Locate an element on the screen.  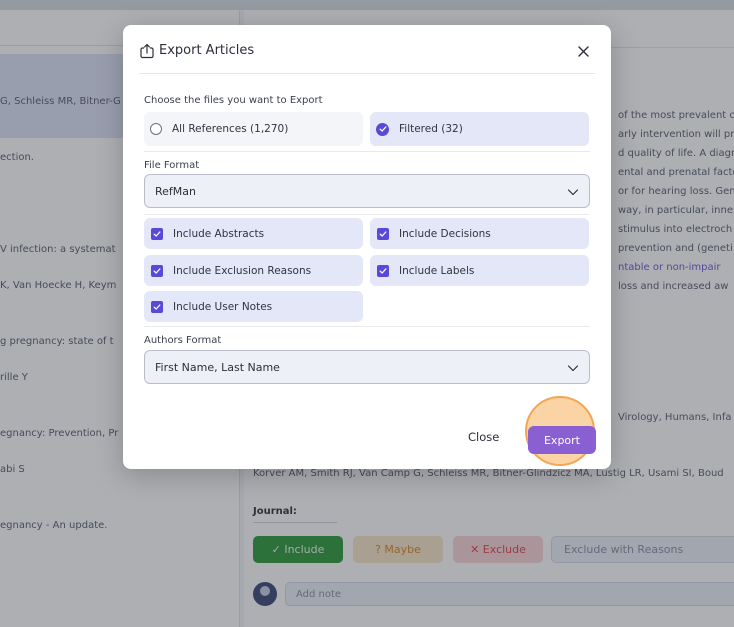
authors-format-label: Authors Format is located at coordinates (183, 340).